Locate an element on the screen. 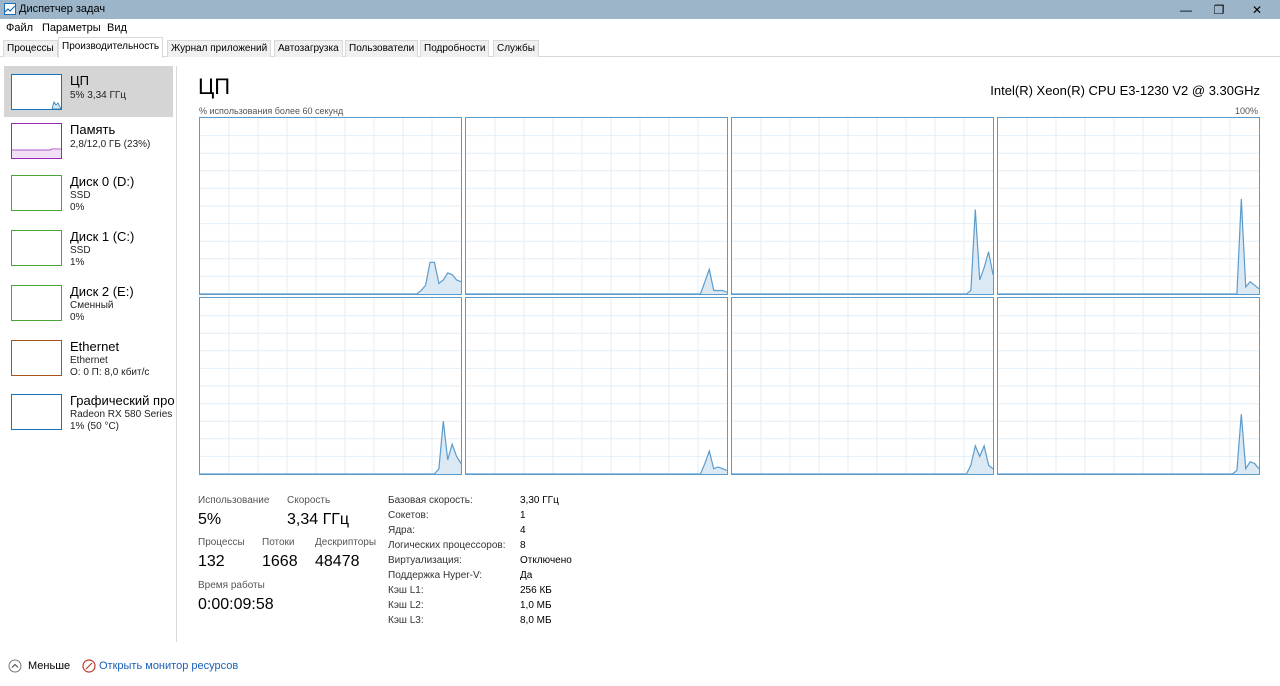 This screenshot has width=1280, height=686. menu-options: Параметры is located at coordinates (71, 28).